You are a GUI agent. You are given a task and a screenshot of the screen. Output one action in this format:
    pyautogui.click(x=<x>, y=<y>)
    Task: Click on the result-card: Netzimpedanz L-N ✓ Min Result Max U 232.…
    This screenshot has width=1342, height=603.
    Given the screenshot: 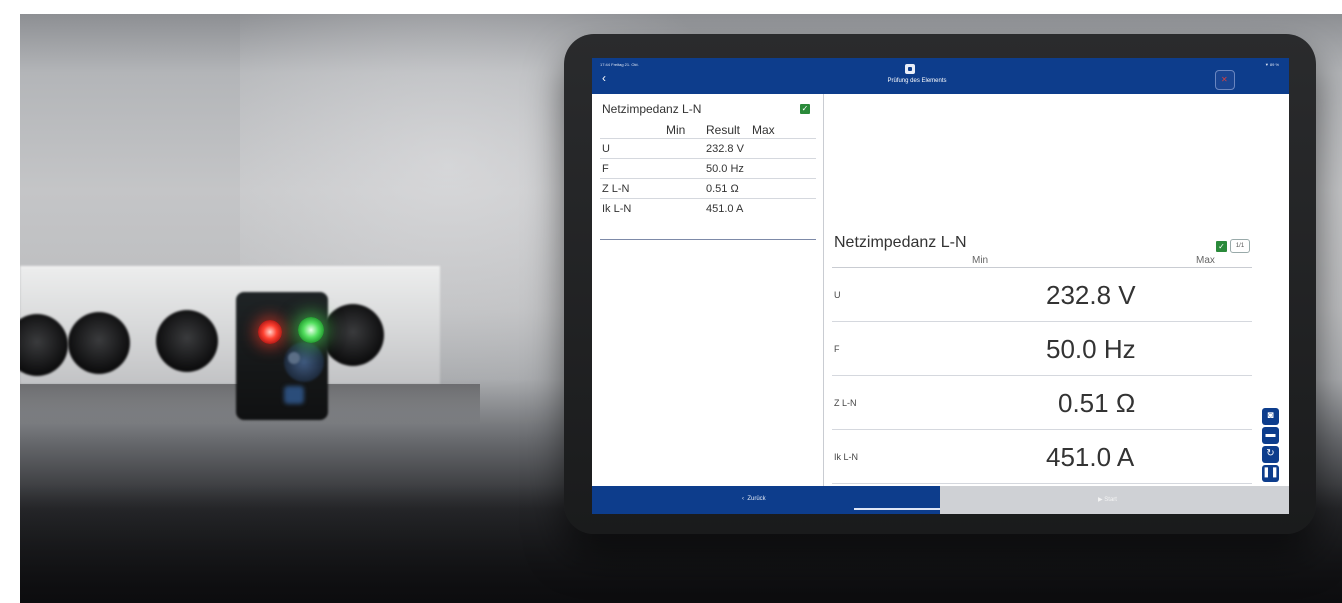 What is the action you would take?
    pyautogui.click(x=708, y=171)
    